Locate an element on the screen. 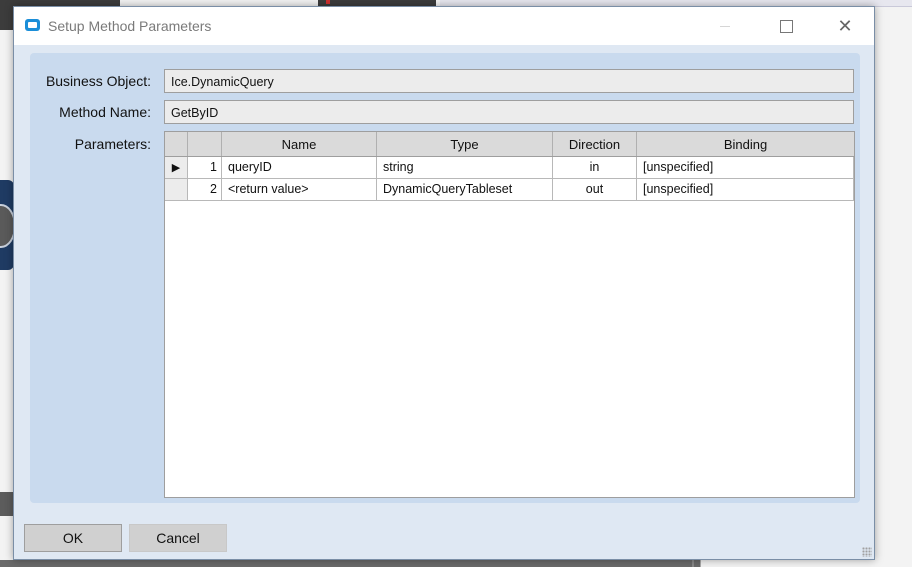 The height and width of the screenshot is (567, 912). background-workflow-node is located at coordinates (8, 225).